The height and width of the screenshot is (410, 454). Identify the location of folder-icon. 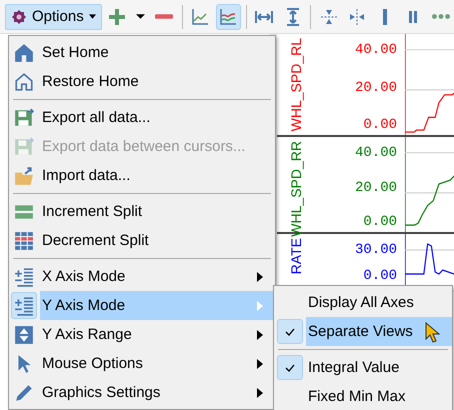
(24, 176).